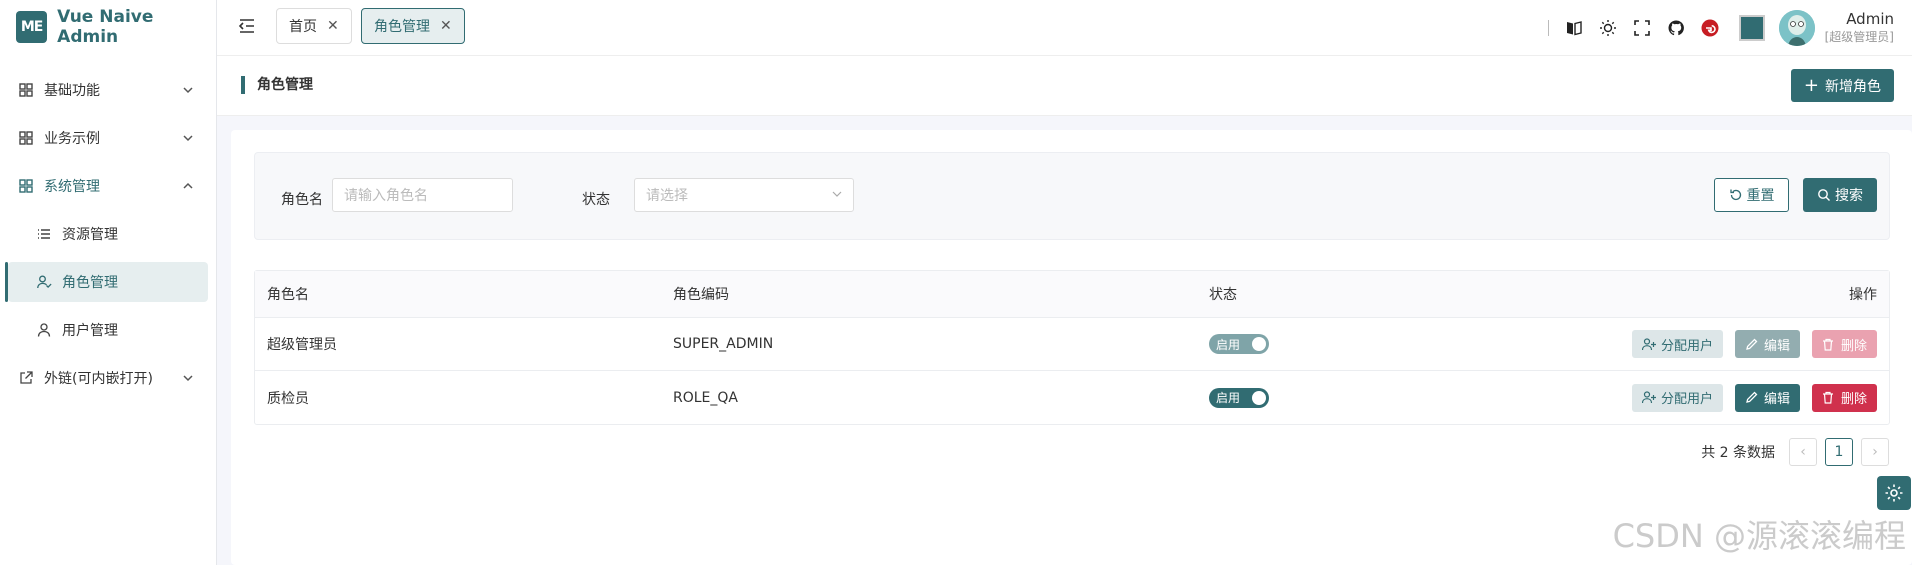  What do you see at coordinates (1840, 195) in the screenshot?
I see `search-button: 搜索` at bounding box center [1840, 195].